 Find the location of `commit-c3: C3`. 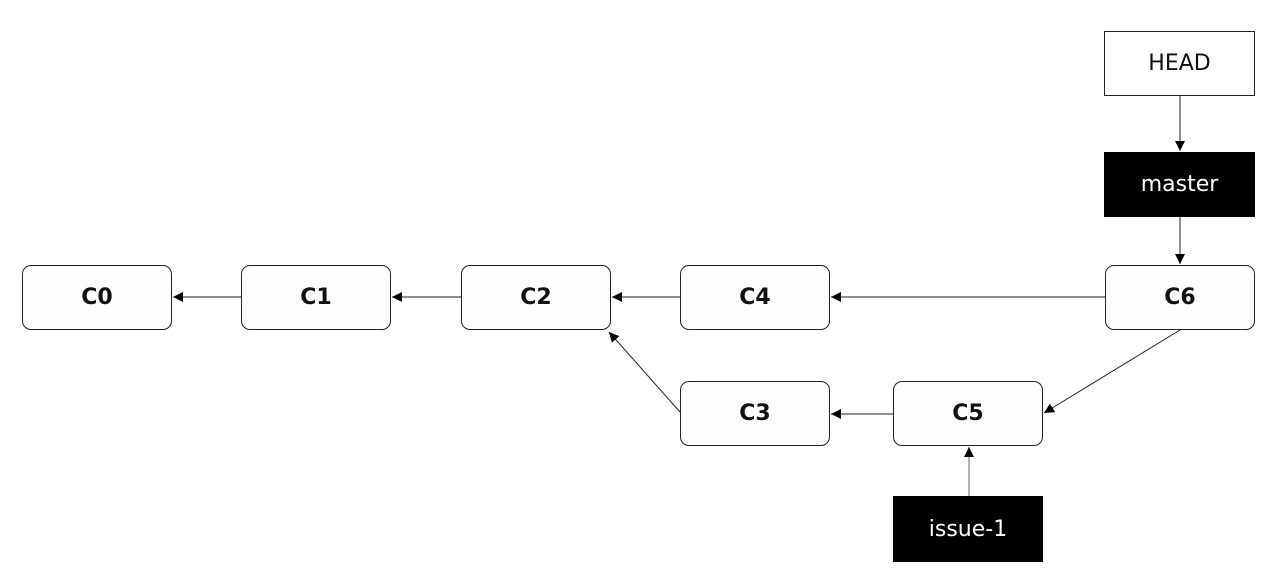

commit-c3: C3 is located at coordinates (755, 413).